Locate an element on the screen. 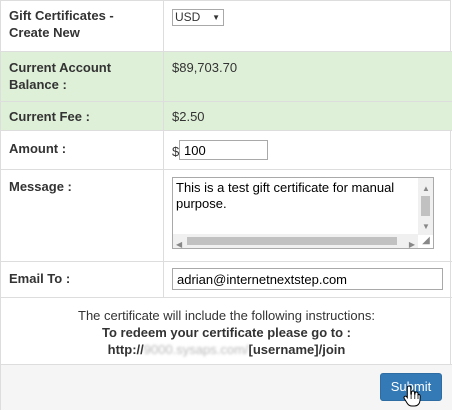 Image resolution: width=452 pixels, height=411 pixels. vertical-scroll-thumb is located at coordinates (425, 206).